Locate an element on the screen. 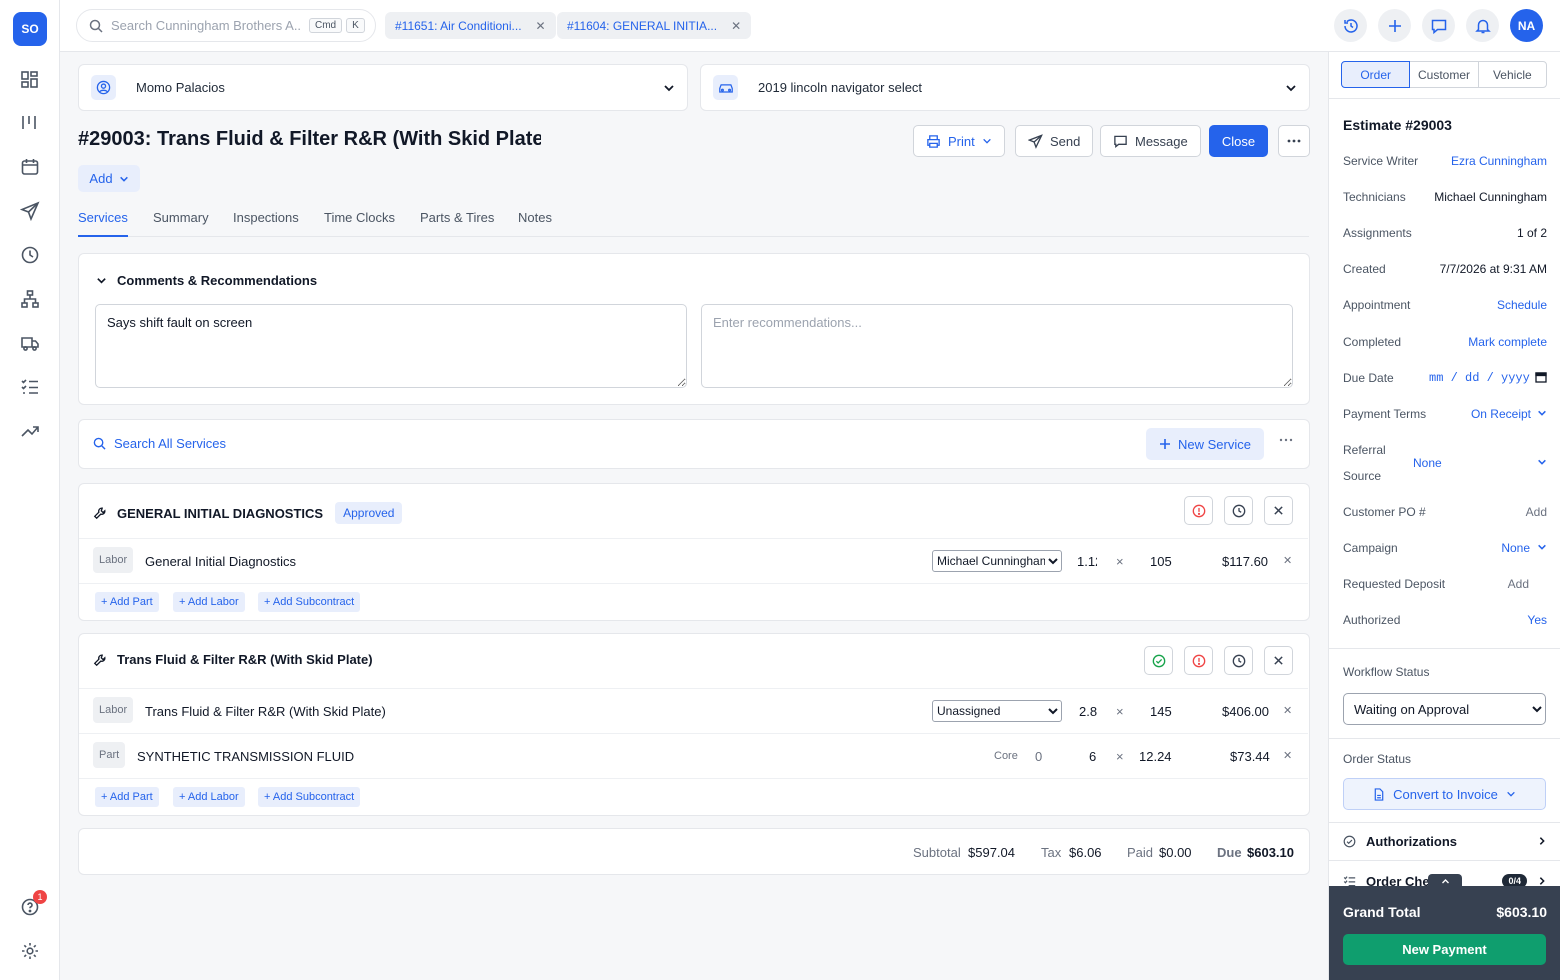  bell-icon is located at coordinates (1482, 25).